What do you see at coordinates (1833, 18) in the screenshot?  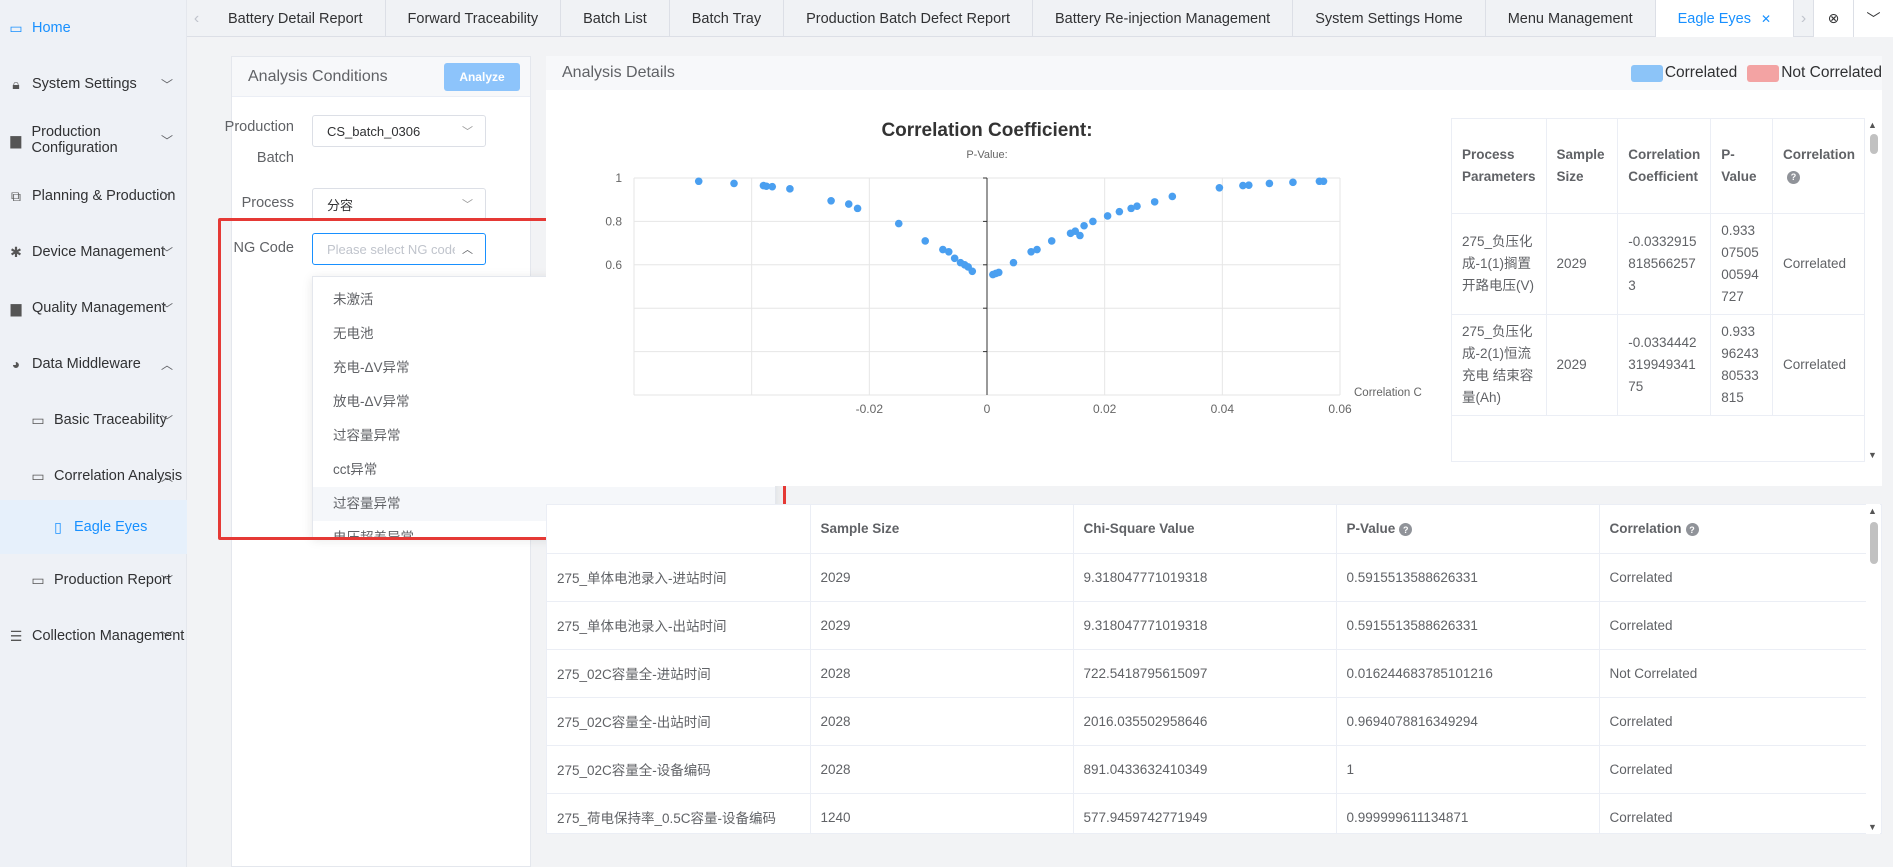 I see `close-all-icon: ⊗` at bounding box center [1833, 18].